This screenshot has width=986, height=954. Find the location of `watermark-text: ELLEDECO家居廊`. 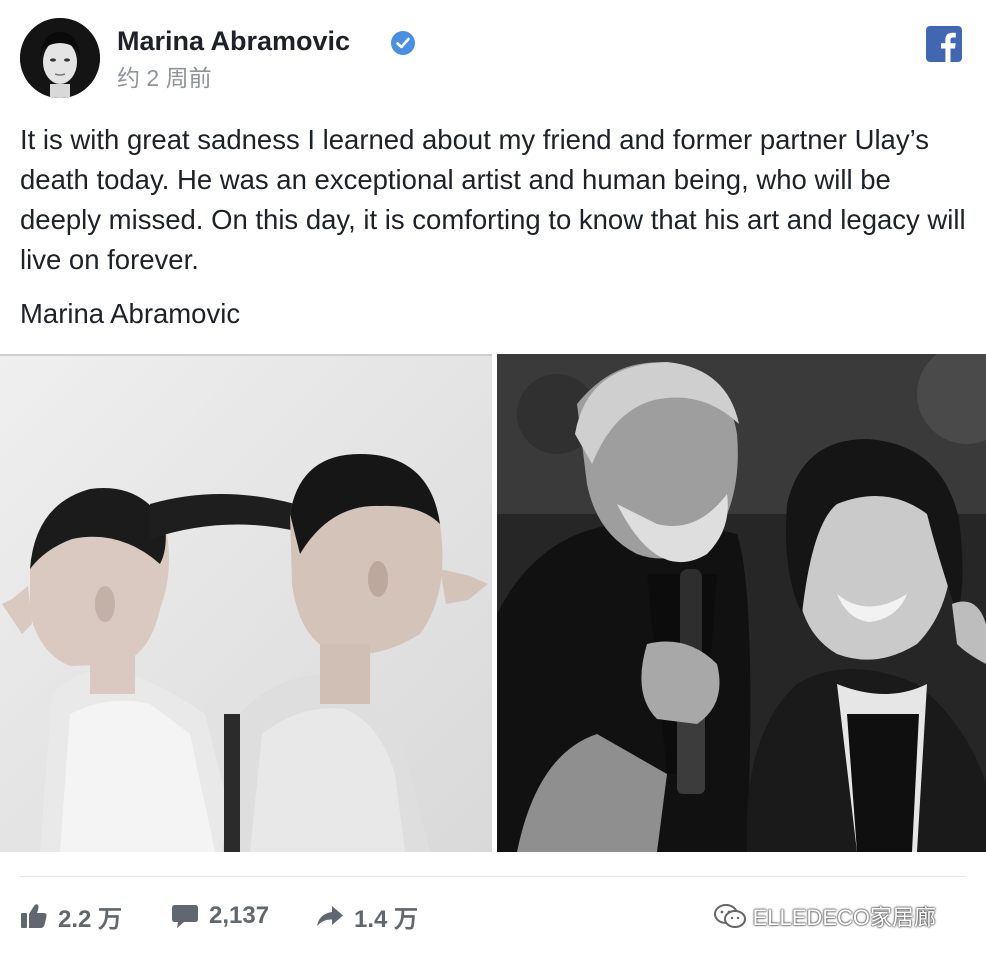

watermark-text: ELLEDECO家居廊 is located at coordinates (844, 917).